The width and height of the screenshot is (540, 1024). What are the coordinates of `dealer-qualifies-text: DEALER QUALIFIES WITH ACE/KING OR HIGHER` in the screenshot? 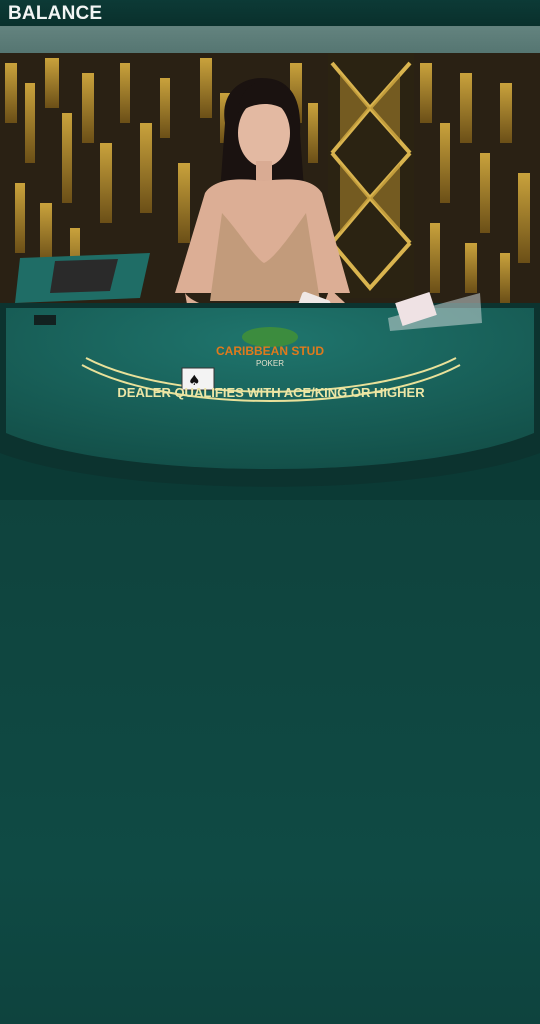 It's located at (271, 392).